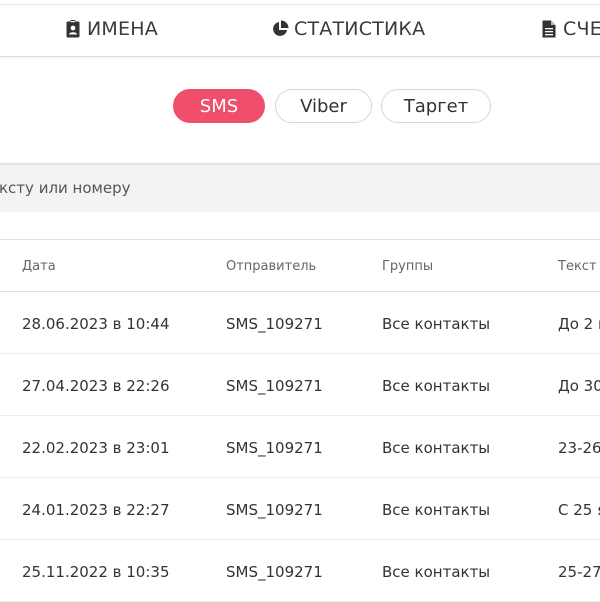 The image size is (600, 602). I want to click on column-header-text: Текст р, so click(579, 266).